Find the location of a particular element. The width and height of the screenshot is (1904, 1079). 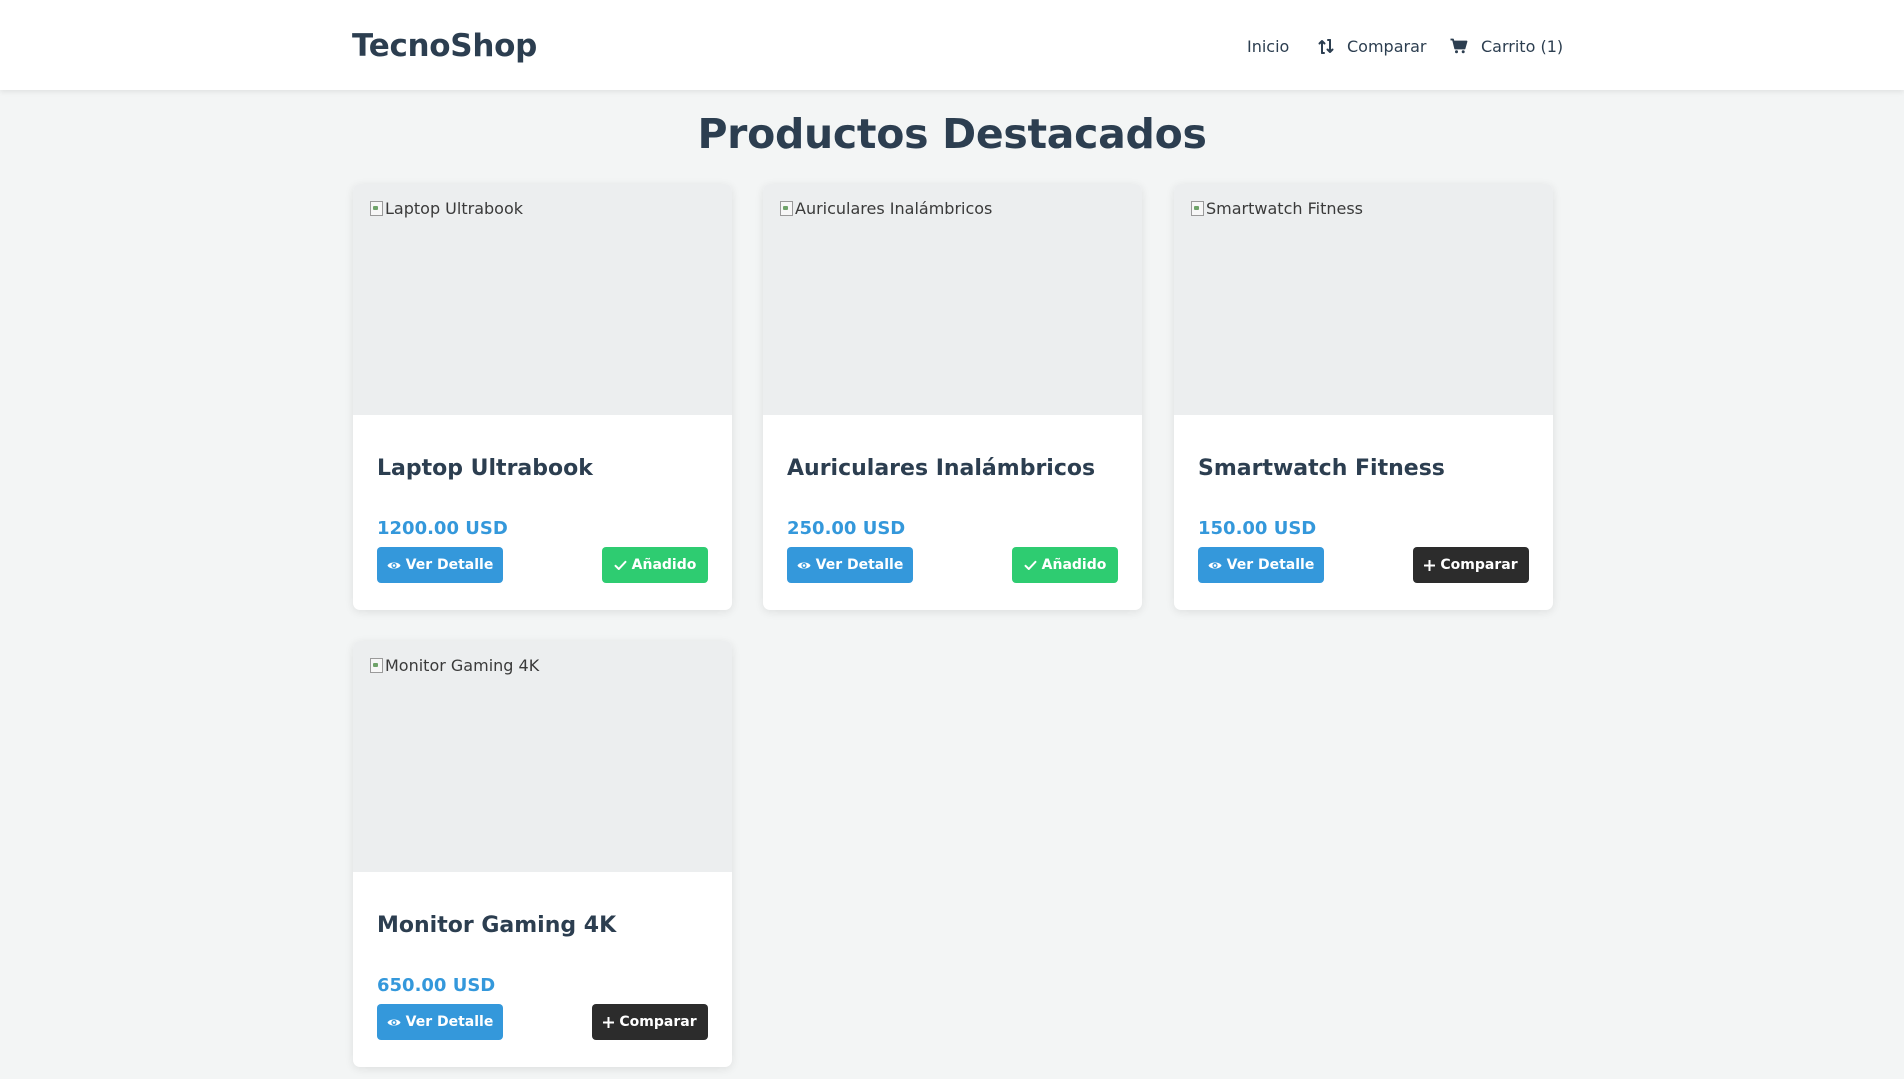

product-price: 150.00 USD is located at coordinates (1257, 528).